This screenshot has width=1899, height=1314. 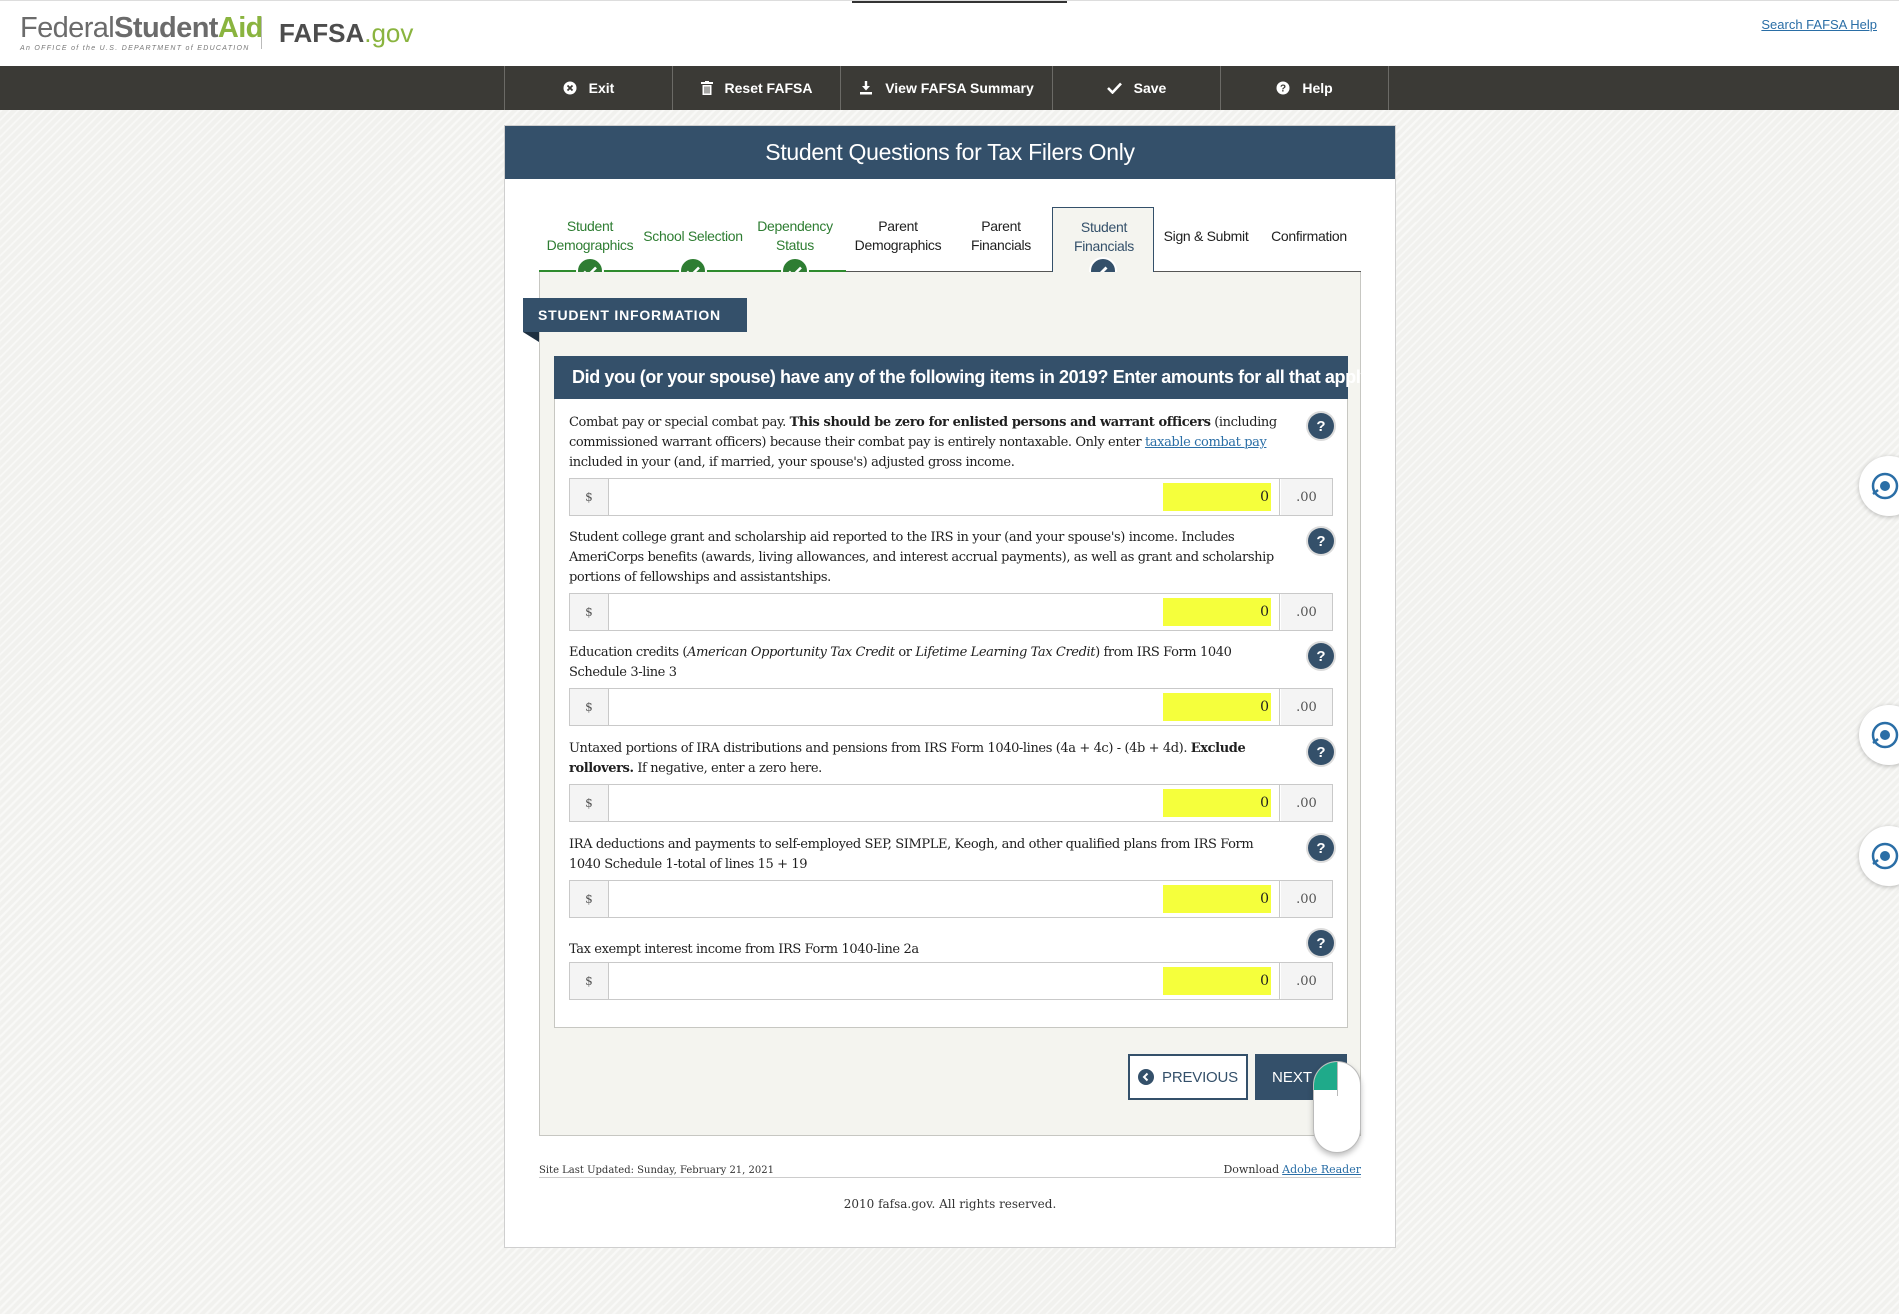 What do you see at coordinates (635, 315) in the screenshot?
I see `section-ribbon: STUDENT INFORMATION` at bounding box center [635, 315].